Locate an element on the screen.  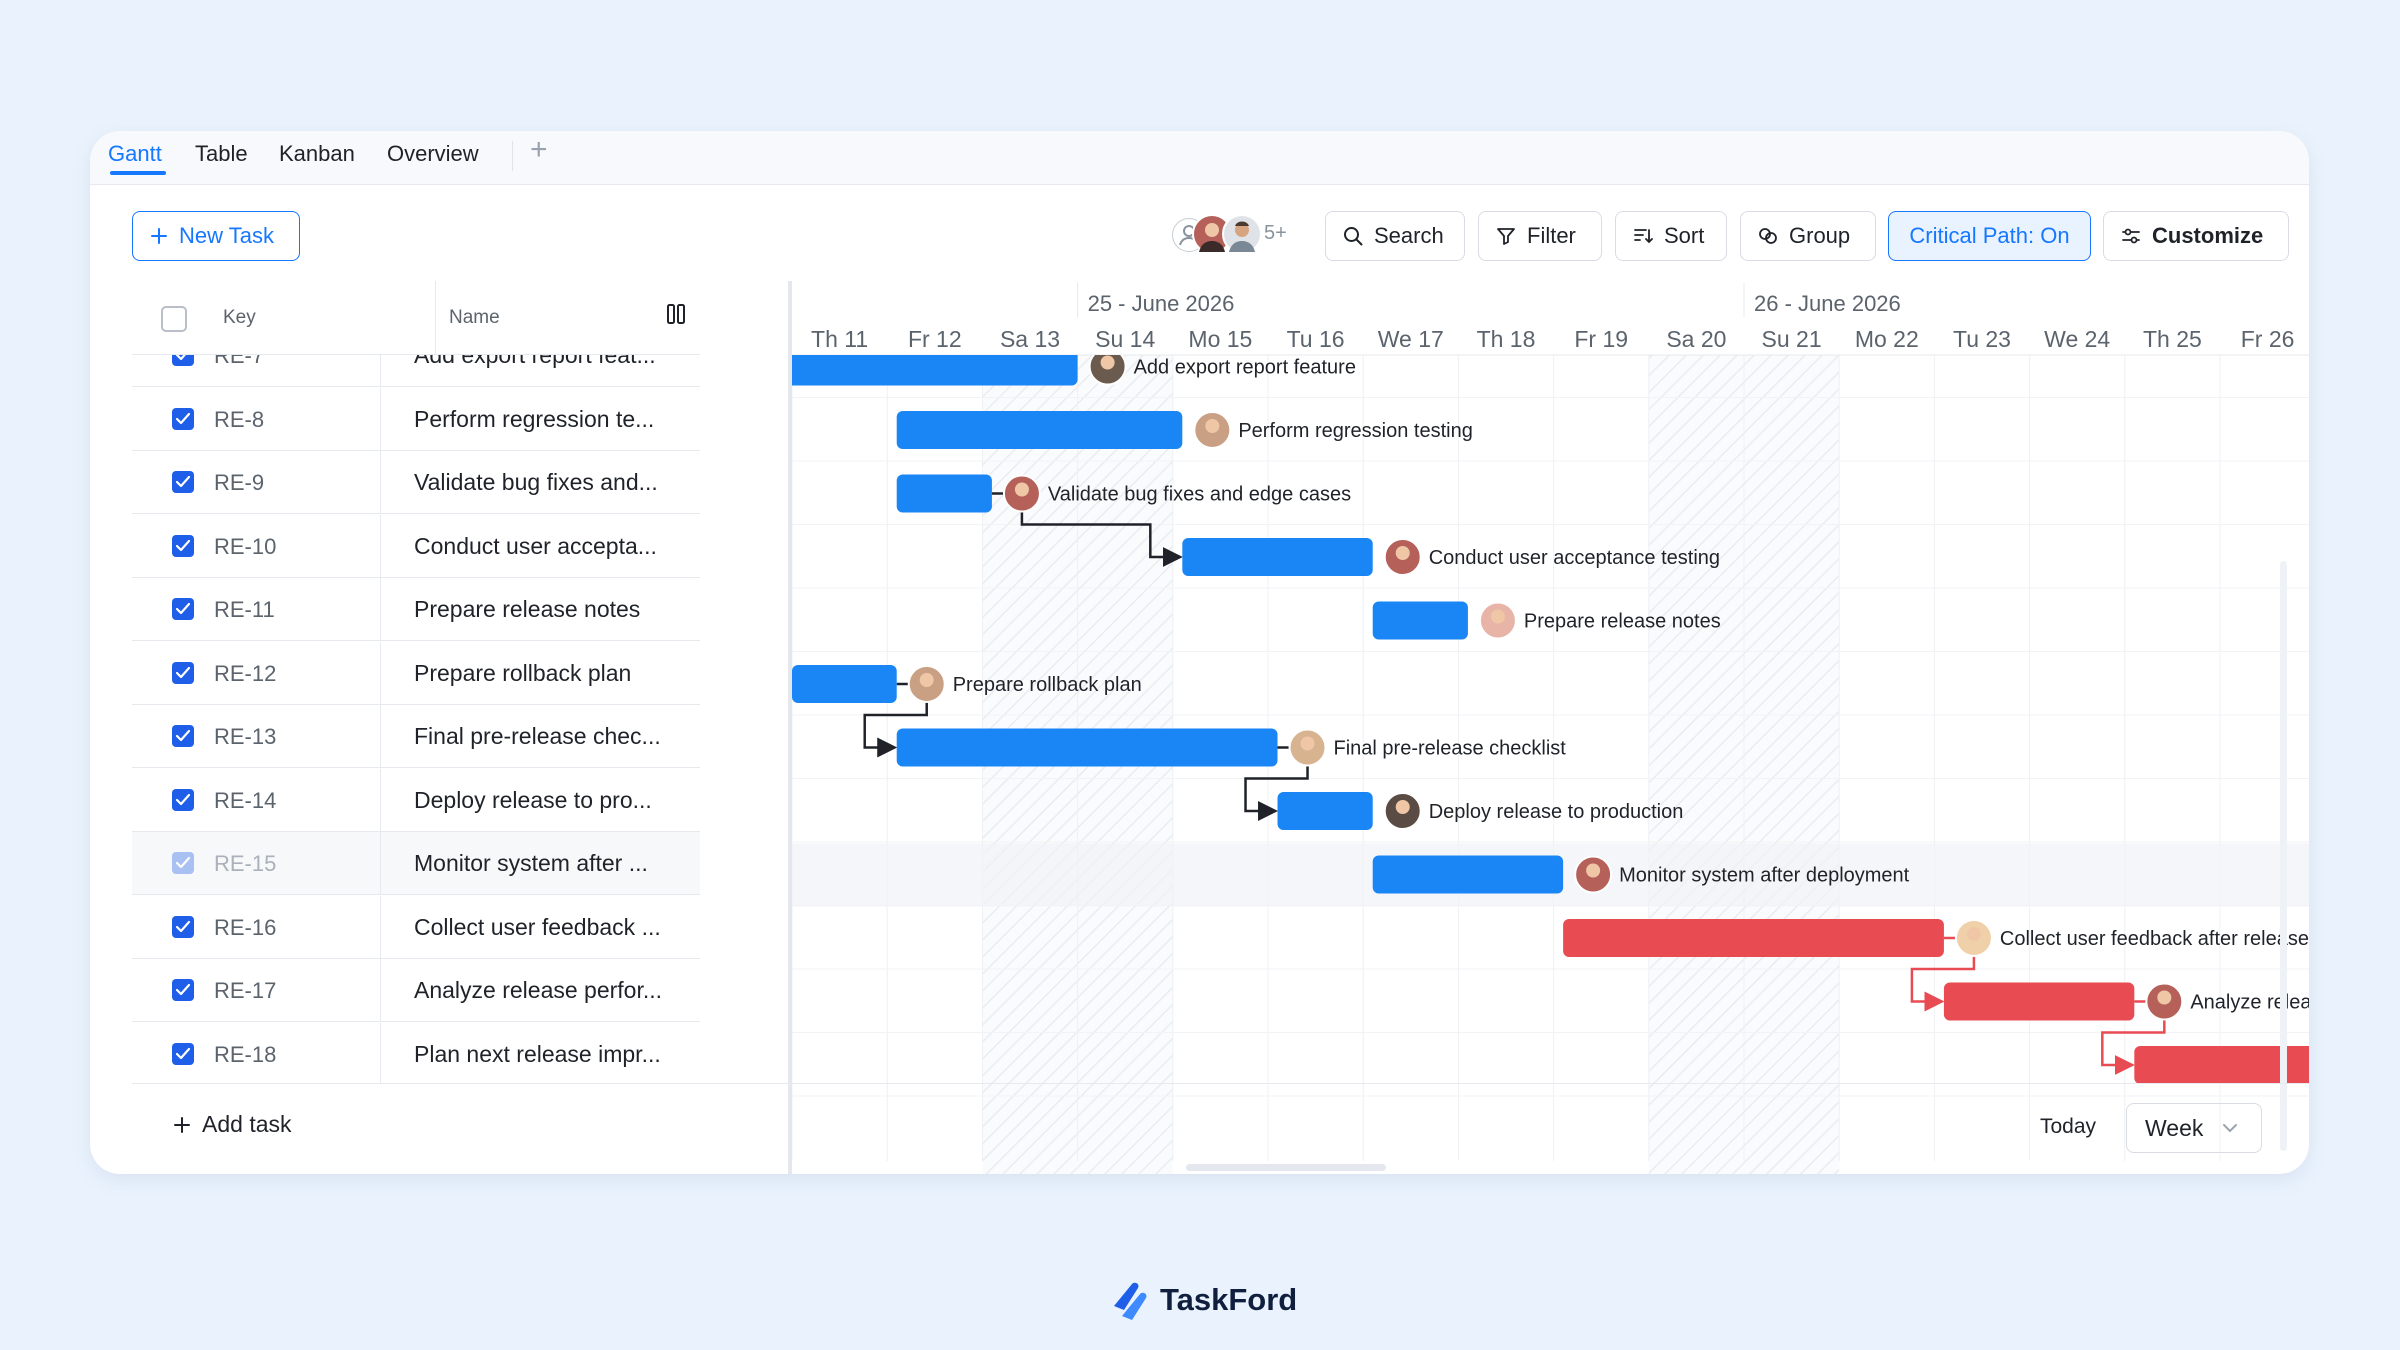
critical-path-toggle: Critical Path: On is located at coordinates (1989, 236).